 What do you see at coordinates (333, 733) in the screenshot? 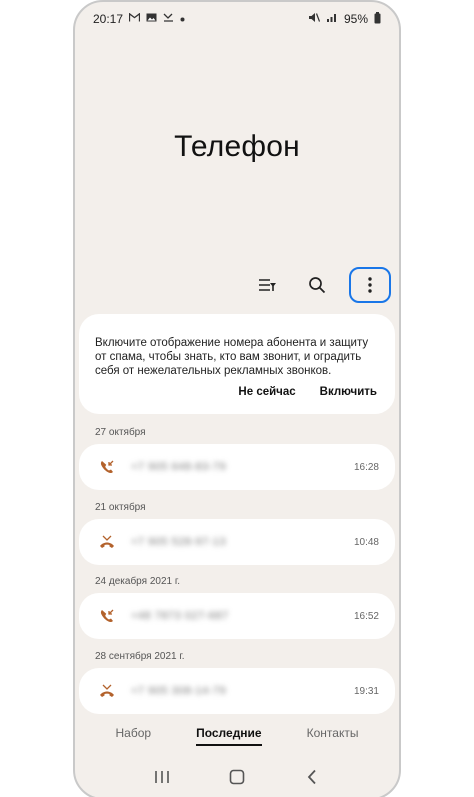
I see `tab-contacts: Контакты` at bounding box center [333, 733].